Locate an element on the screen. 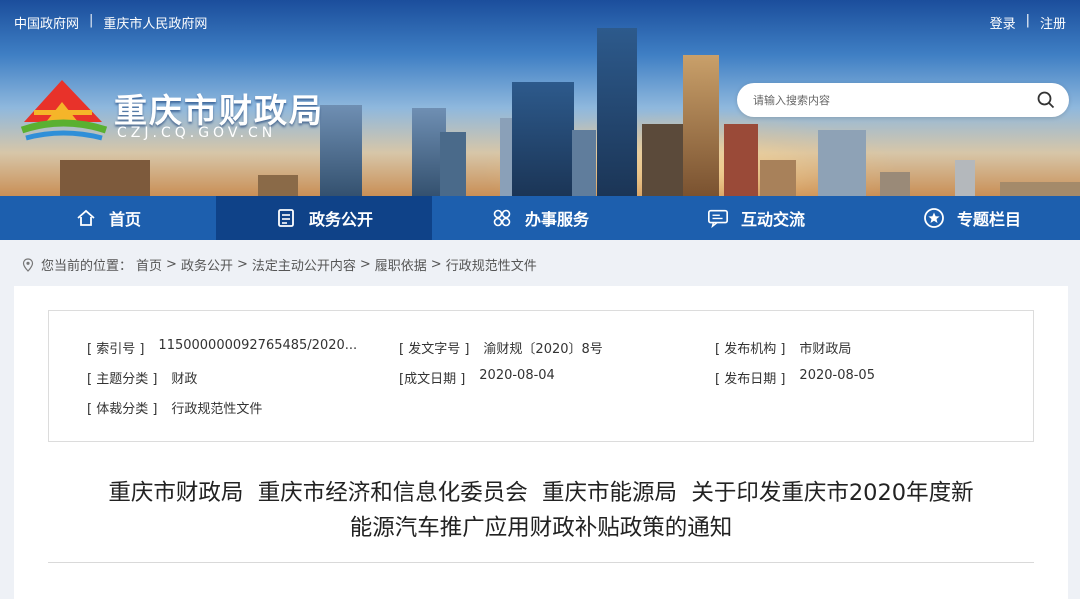  meta-value: 2020-08-05 is located at coordinates (837, 375).